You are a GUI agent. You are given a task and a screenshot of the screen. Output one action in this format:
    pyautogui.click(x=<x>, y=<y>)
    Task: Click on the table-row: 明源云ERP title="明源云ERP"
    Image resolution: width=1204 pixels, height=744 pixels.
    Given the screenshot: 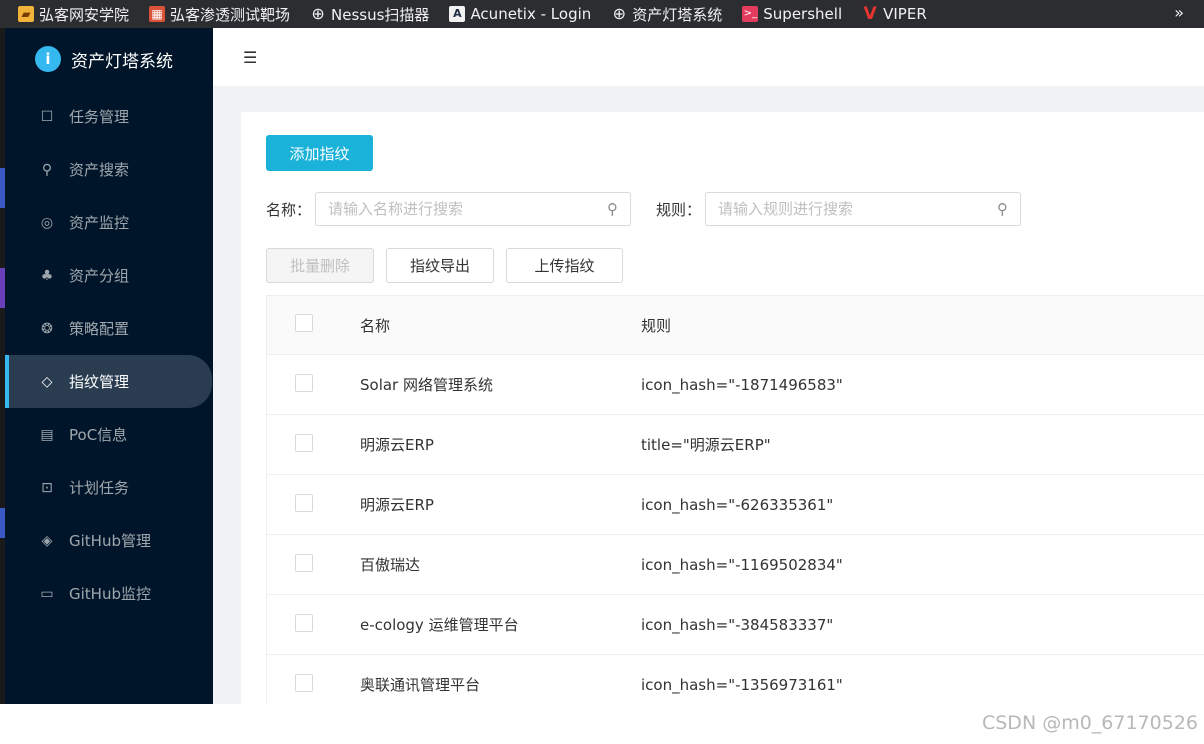 What is the action you would take?
    pyautogui.click(x=735, y=445)
    